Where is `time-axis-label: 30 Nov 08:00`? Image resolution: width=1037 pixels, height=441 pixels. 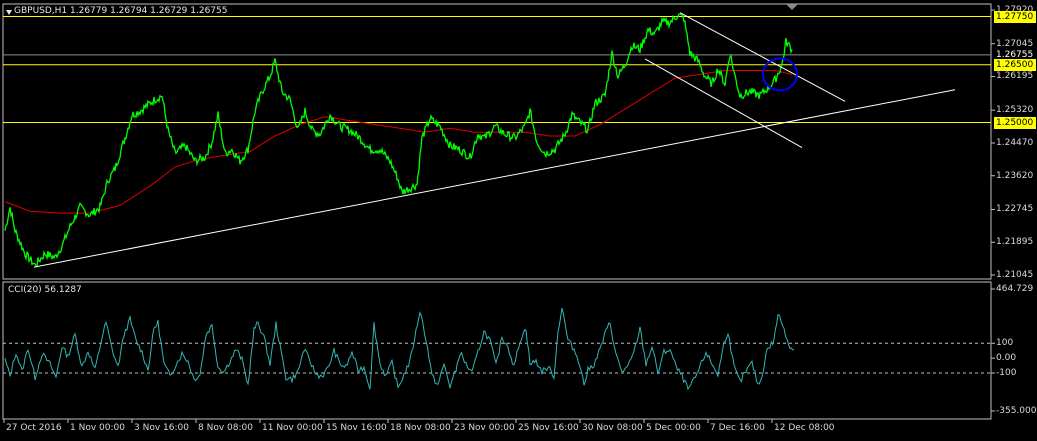 time-axis-label: 30 Nov 08:00 is located at coordinates (612, 428).